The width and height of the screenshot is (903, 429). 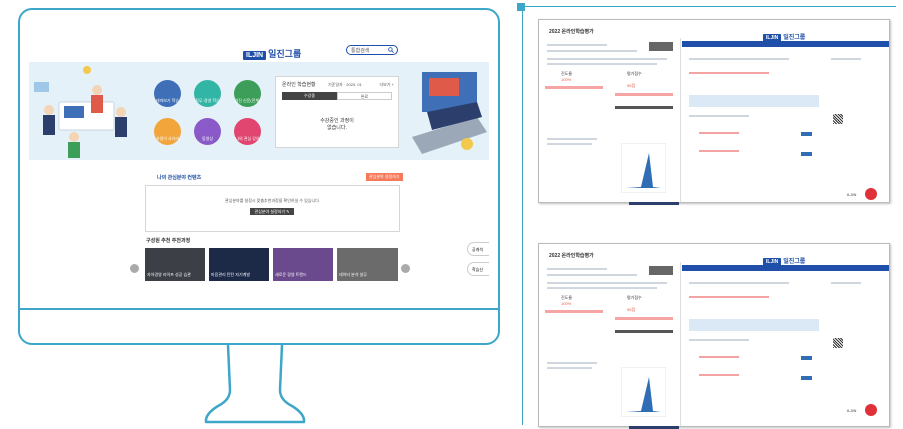 What do you see at coordinates (247, 100) in the screenshot?
I see `menu-label: 일진 신문(전체)` at bounding box center [247, 100].